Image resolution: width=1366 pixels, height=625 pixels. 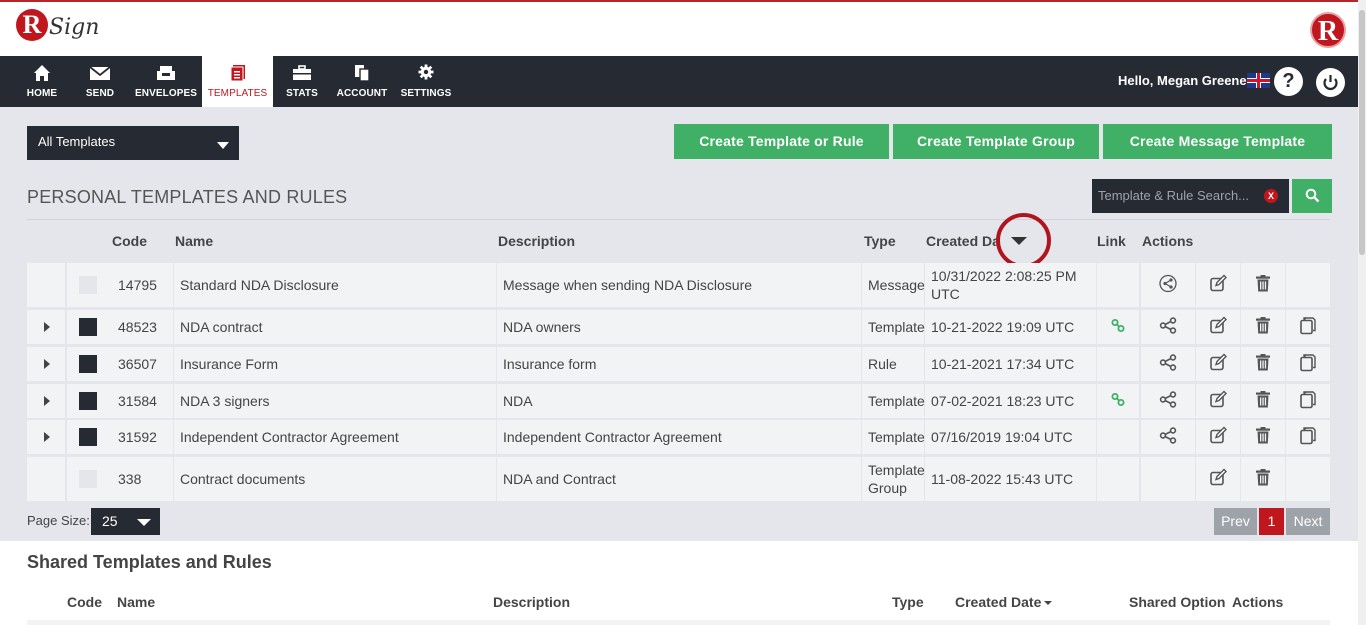 I want to click on nav-label: TEMPLATES, so click(x=237, y=93).